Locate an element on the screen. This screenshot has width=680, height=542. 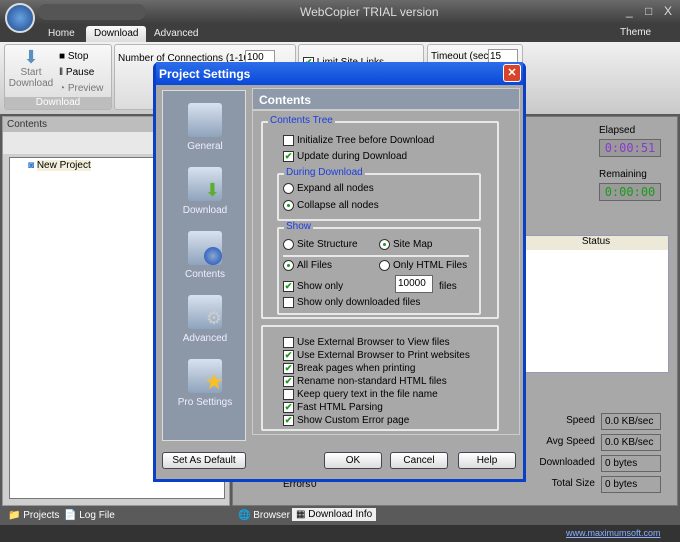
nav-label: Advanced is located at coordinates (205, 338).